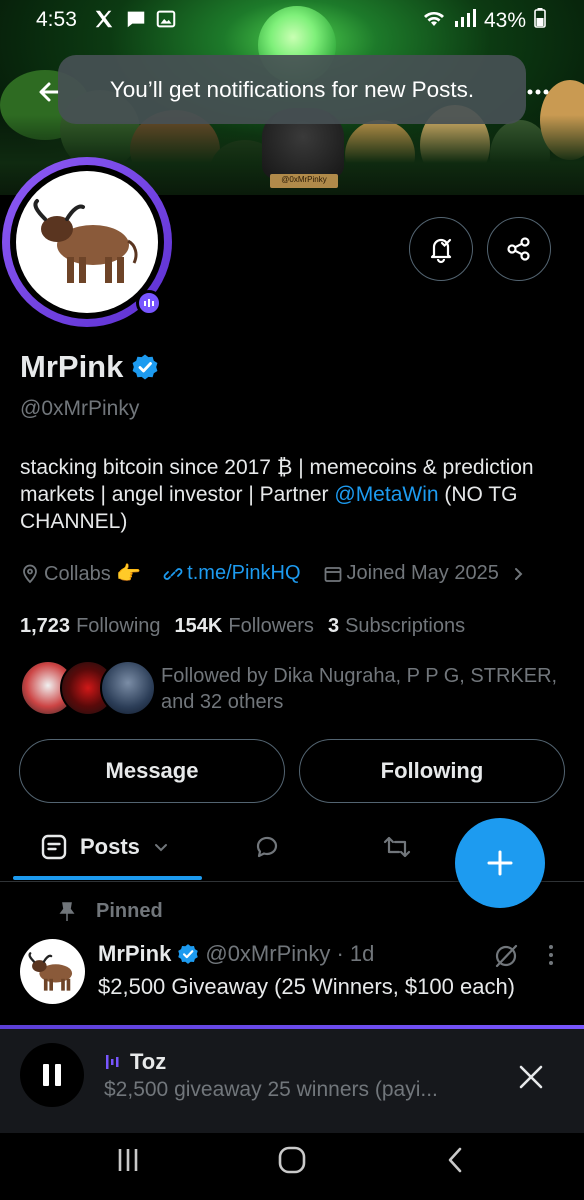 The height and width of the screenshot is (1200, 584). What do you see at coordinates (152, 771) in the screenshot?
I see `message-button: Message` at bounding box center [152, 771].